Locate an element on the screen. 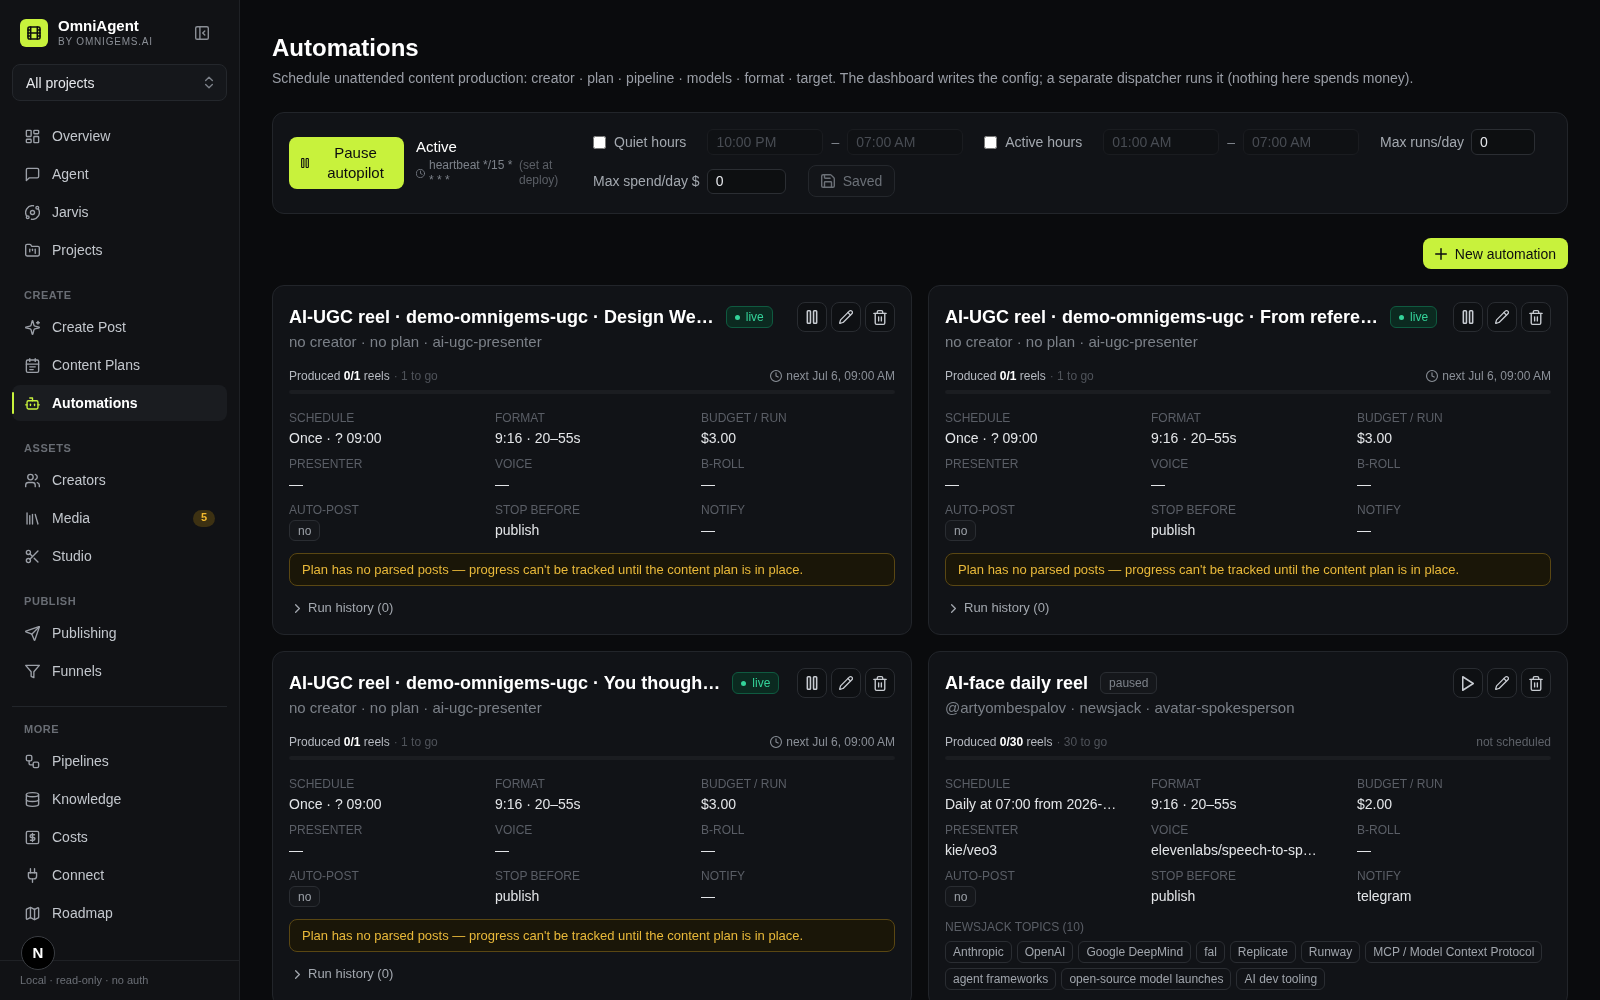 The image size is (1600, 1000). value-chip: no is located at coordinates (961, 896).